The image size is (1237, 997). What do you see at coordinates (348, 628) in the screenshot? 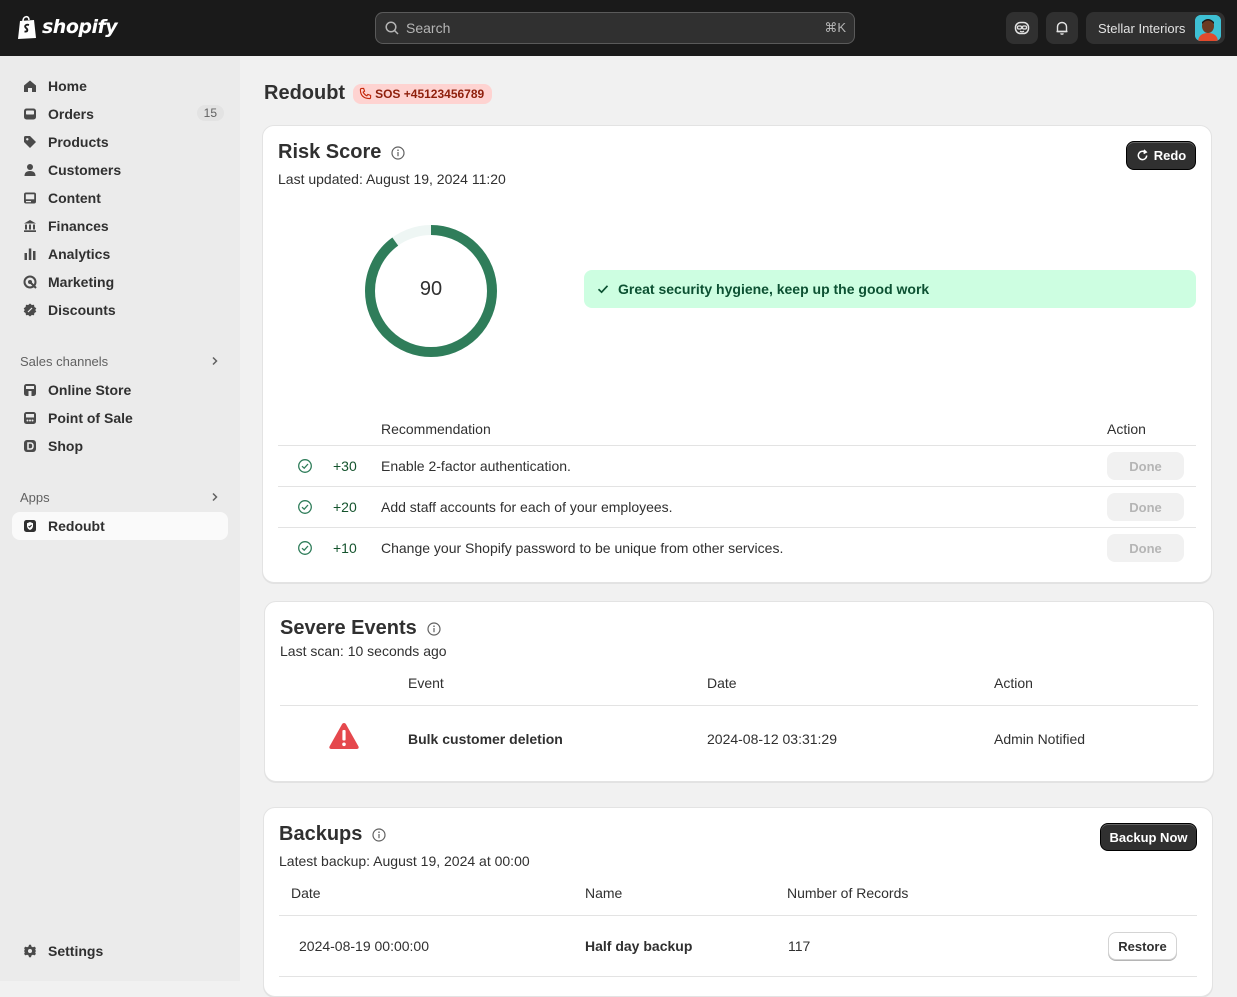
I see `severe-events-title: Severe Events` at bounding box center [348, 628].